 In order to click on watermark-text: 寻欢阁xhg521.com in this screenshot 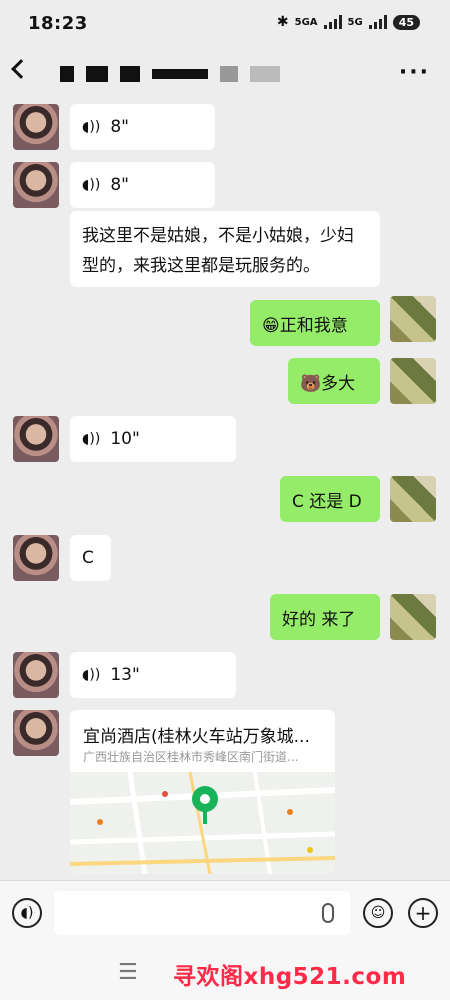, I will do `click(290, 977)`.